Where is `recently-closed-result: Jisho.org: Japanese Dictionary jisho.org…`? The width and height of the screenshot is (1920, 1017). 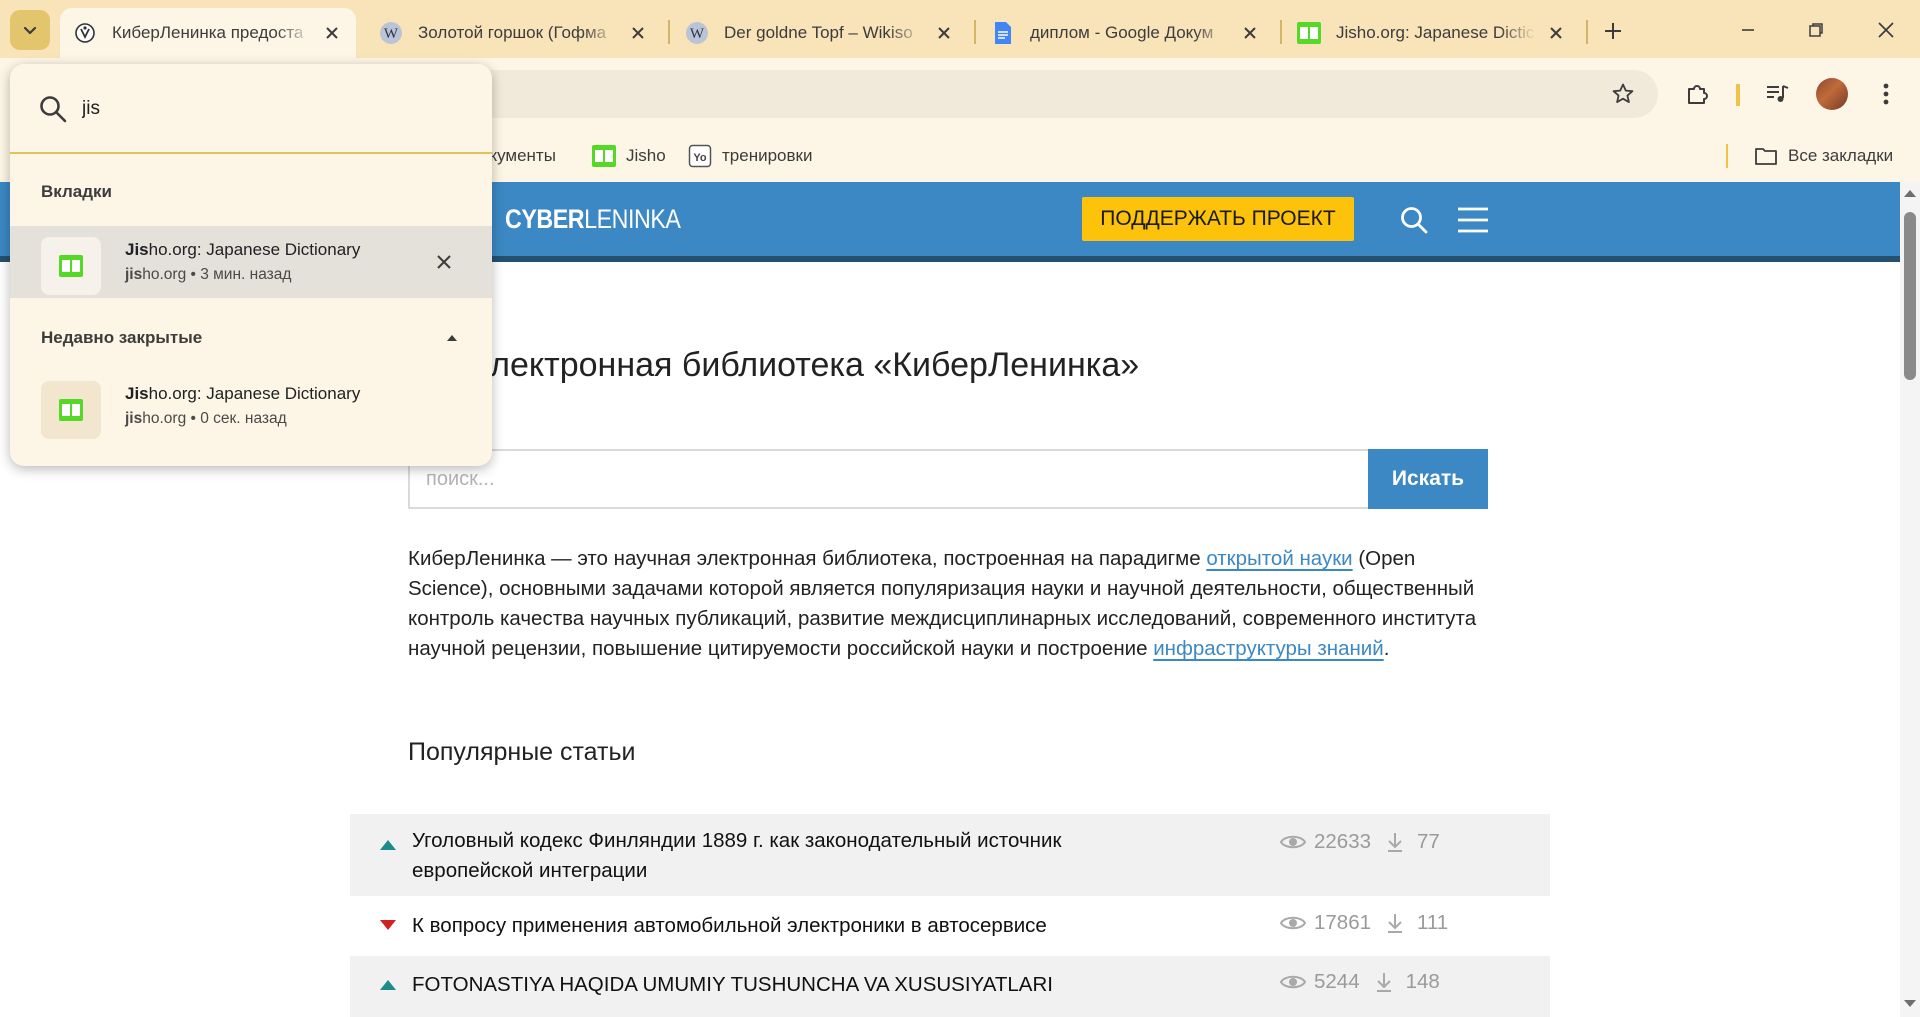 recently-closed-result: Jisho.org: Japanese Dictionary jisho.org… is located at coordinates (251, 406).